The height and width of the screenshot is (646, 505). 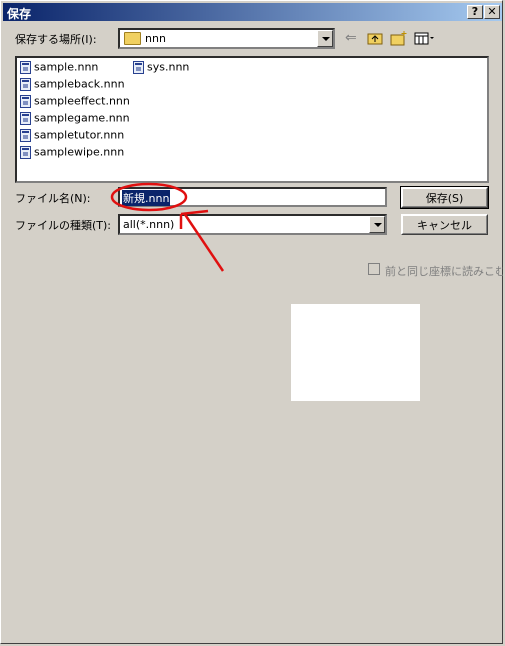 What do you see at coordinates (194, 212) in the screenshot?
I see `annotation-arrow-head` at bounding box center [194, 212].